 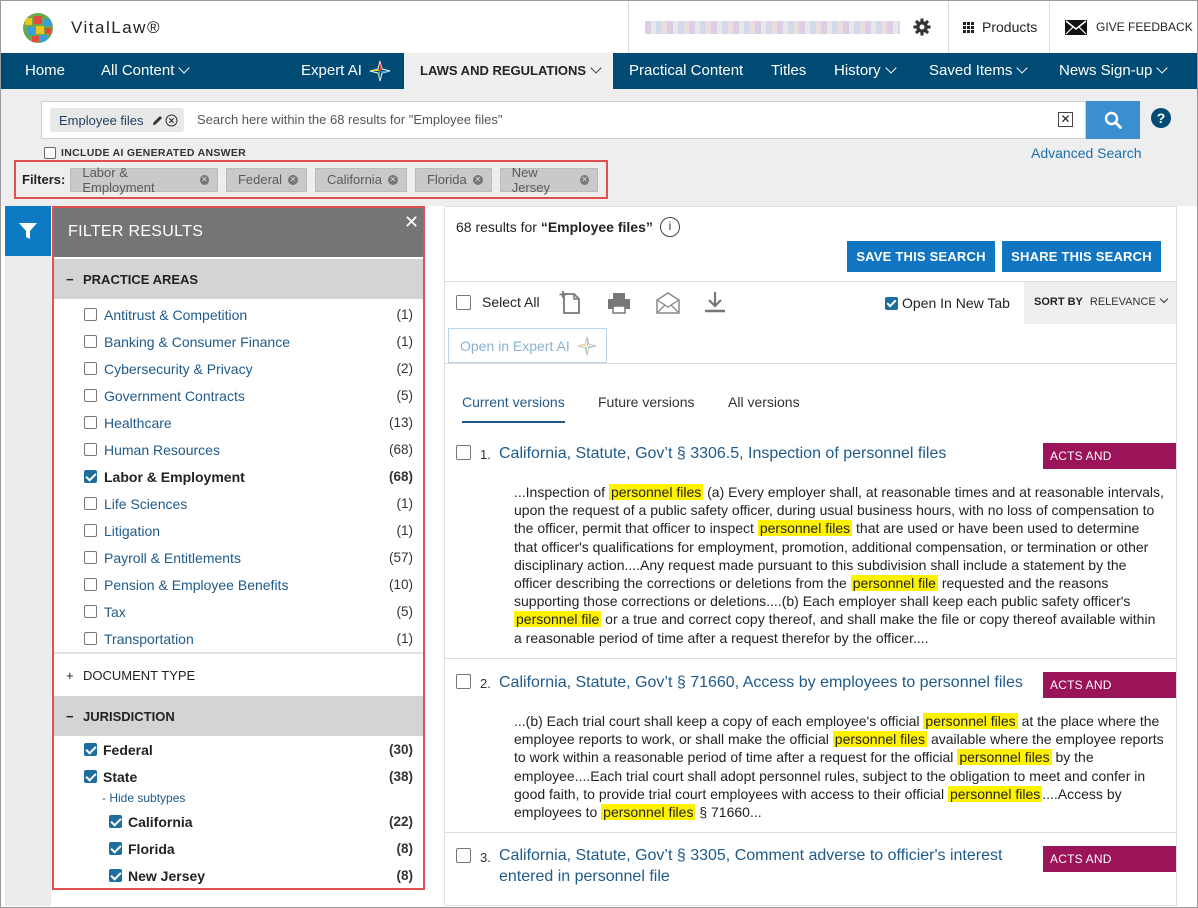 What do you see at coordinates (157, 120) in the screenshot?
I see `pencil-icon` at bounding box center [157, 120].